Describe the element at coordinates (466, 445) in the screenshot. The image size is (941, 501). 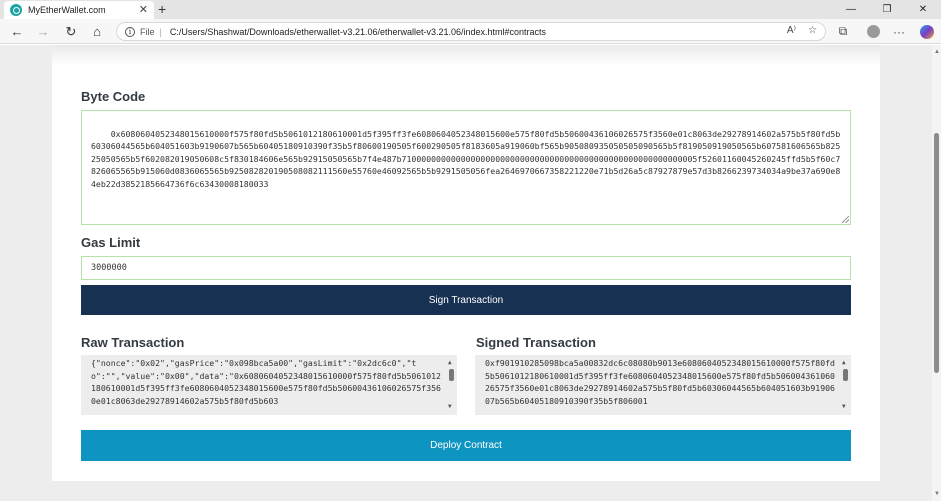
I see `deploy-contract-button: Deploy Contract` at that location.